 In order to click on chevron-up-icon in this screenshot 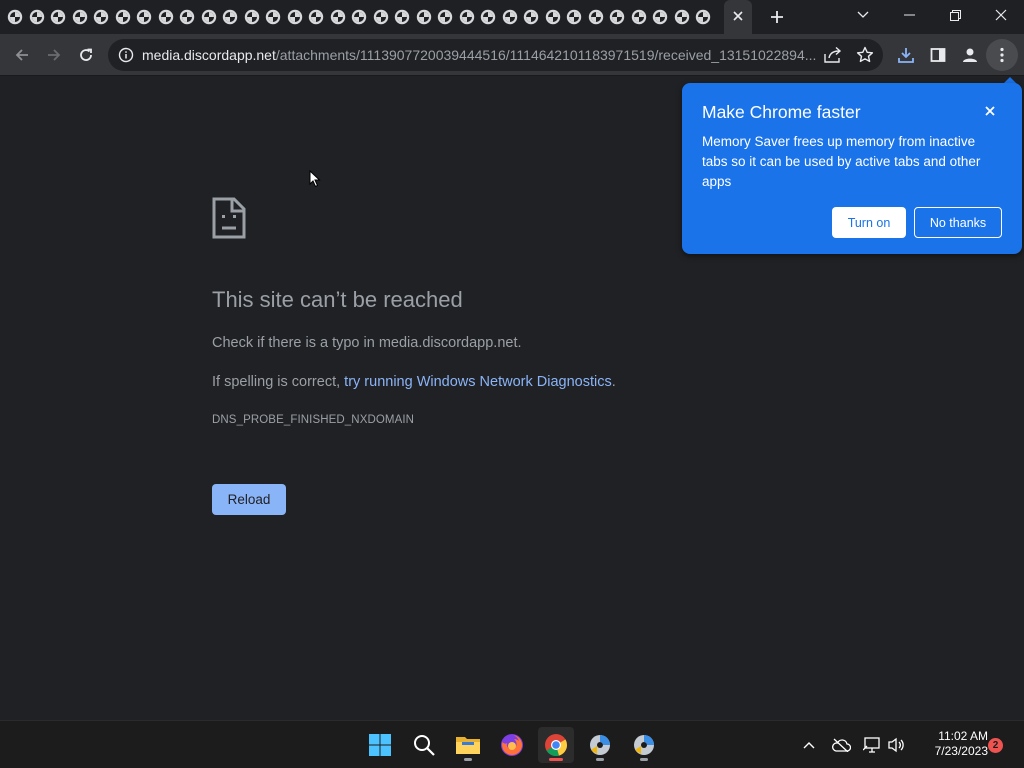, I will do `click(809, 745)`.